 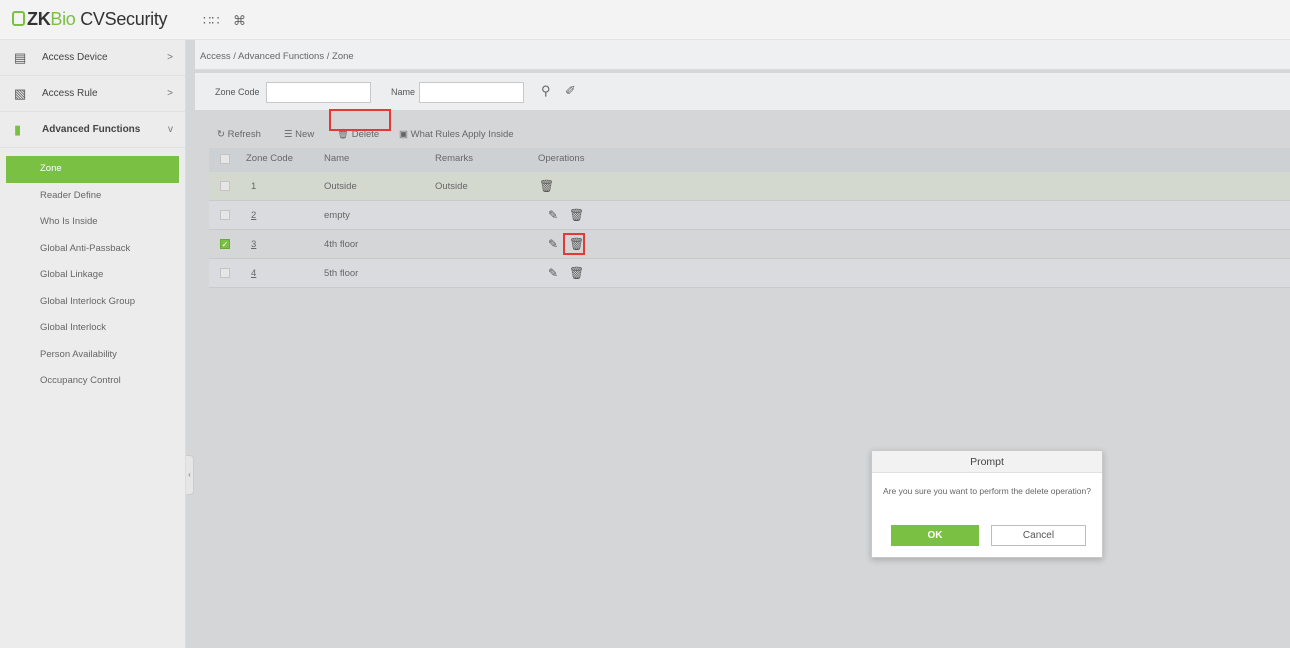 I want to click on zone-code-link: 3, so click(x=253, y=244).